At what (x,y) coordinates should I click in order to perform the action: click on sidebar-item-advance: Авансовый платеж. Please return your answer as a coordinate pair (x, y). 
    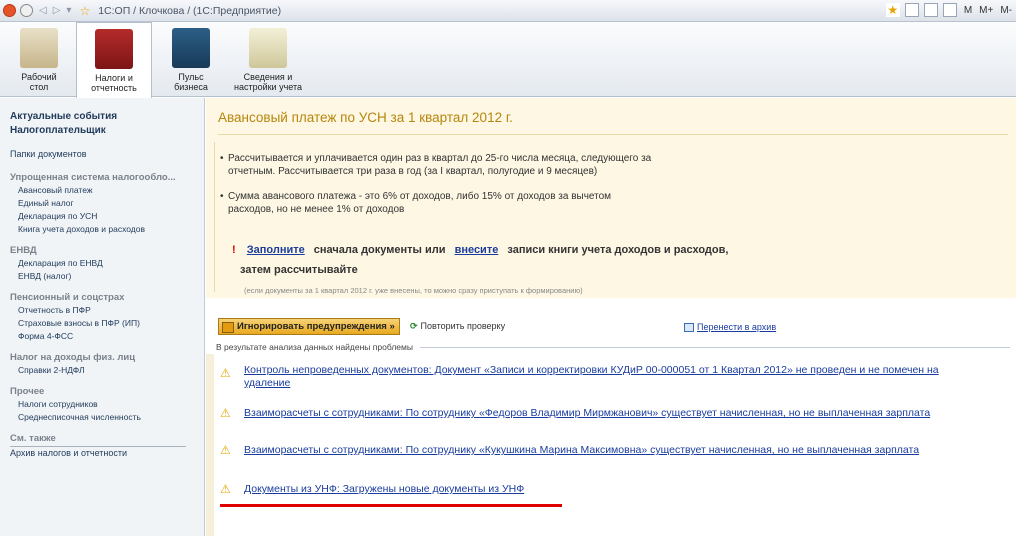
    Looking at the image, I should click on (107, 190).